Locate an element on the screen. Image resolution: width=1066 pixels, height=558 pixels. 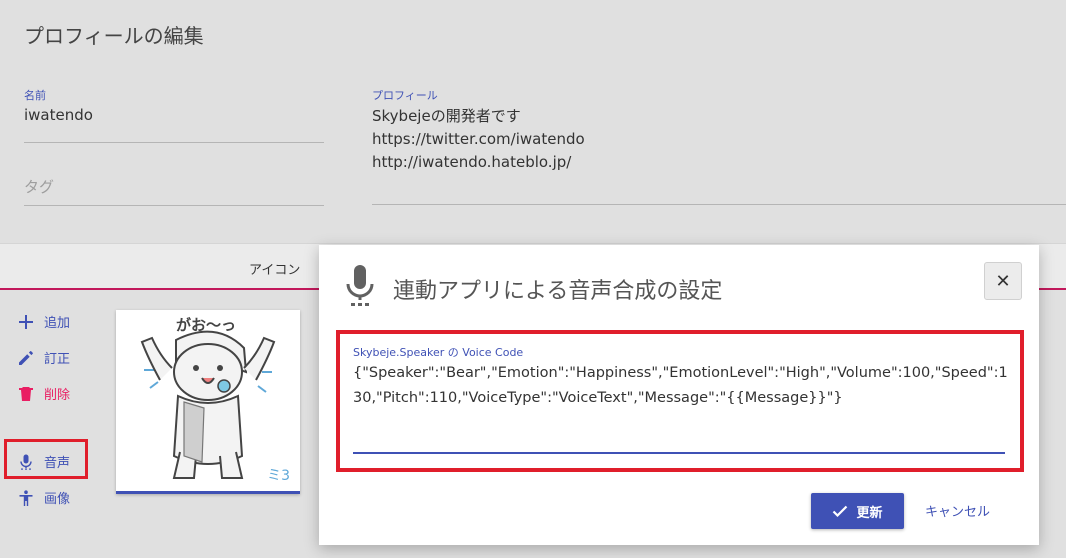
trash-icon is located at coordinates (26, 393).